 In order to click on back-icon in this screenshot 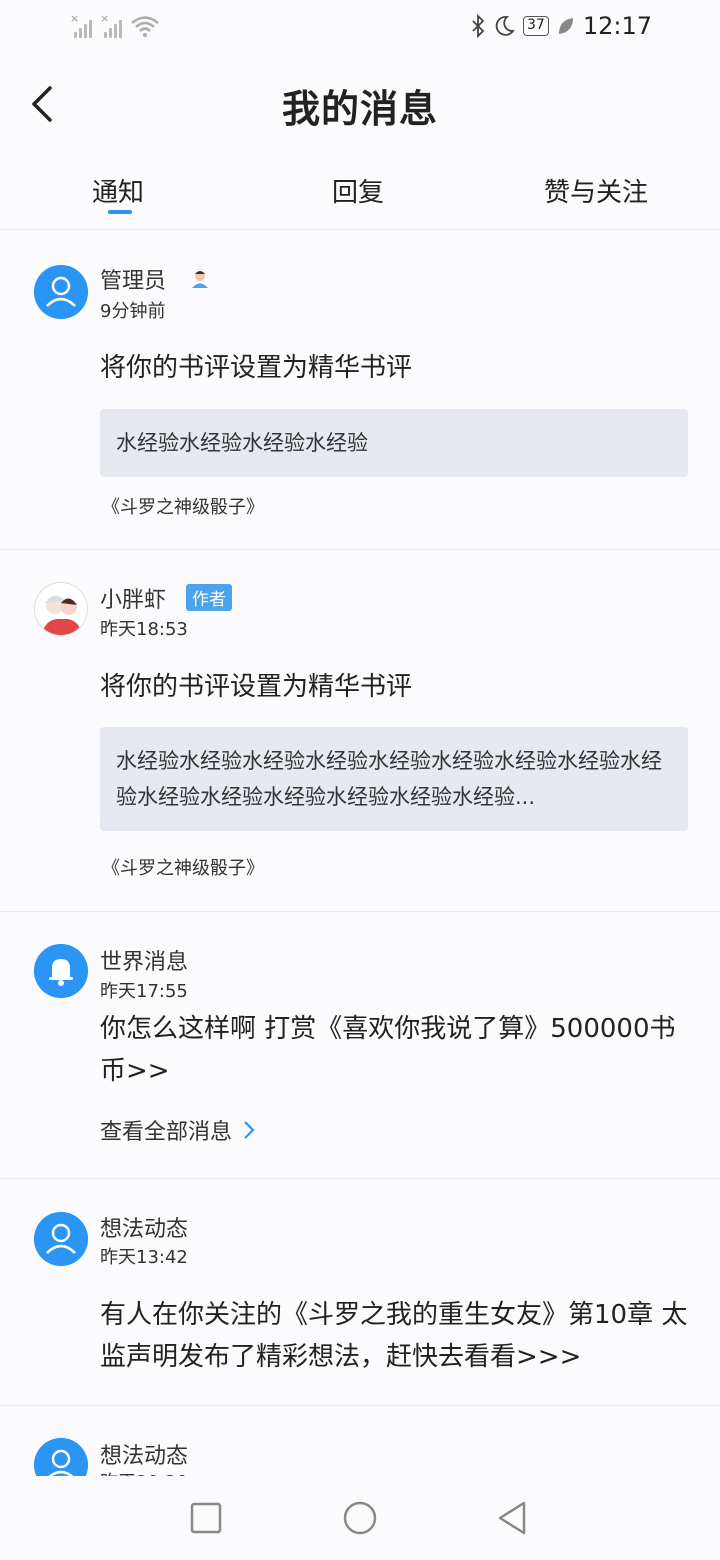, I will do `click(512, 1518)`.